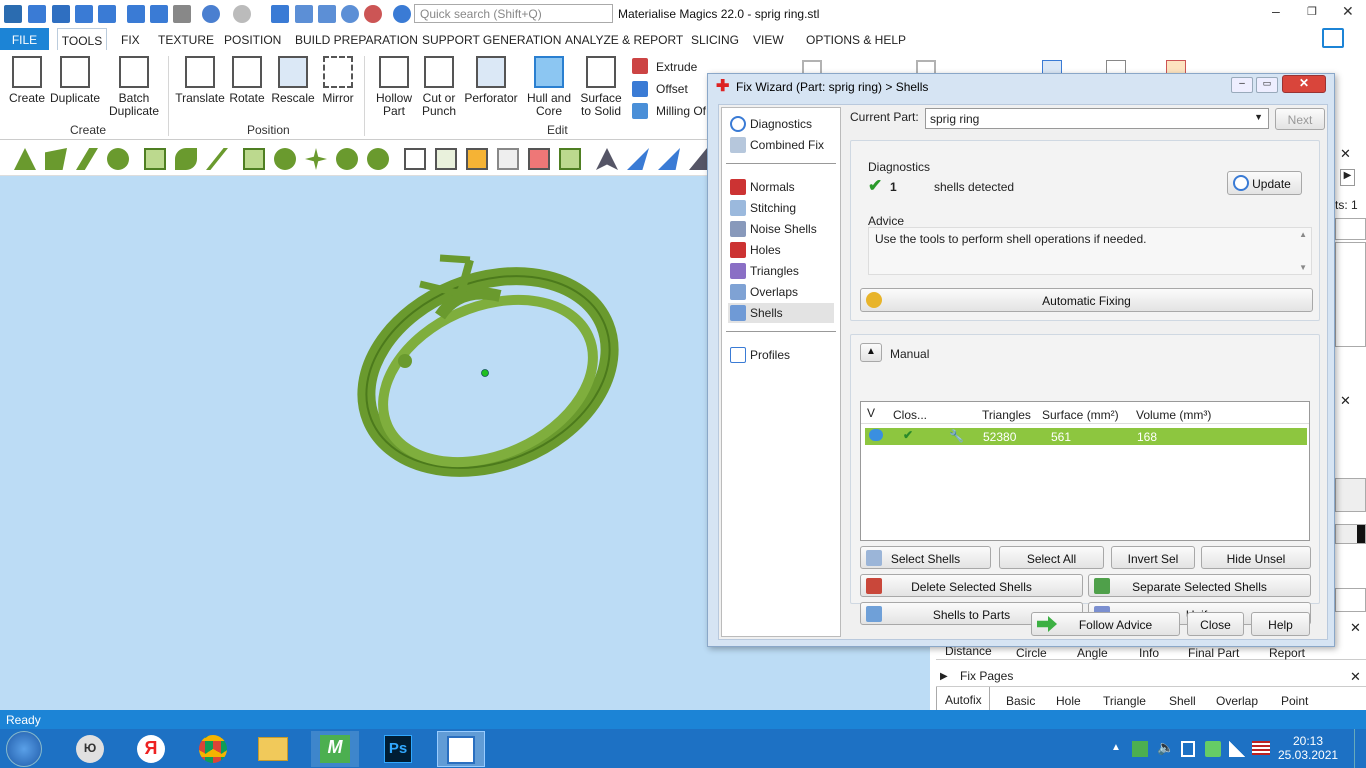 Image resolution: width=1366 pixels, height=768 pixels. Describe the element at coordinates (130, 40) in the screenshot. I see `menu-fix: FIX` at that location.